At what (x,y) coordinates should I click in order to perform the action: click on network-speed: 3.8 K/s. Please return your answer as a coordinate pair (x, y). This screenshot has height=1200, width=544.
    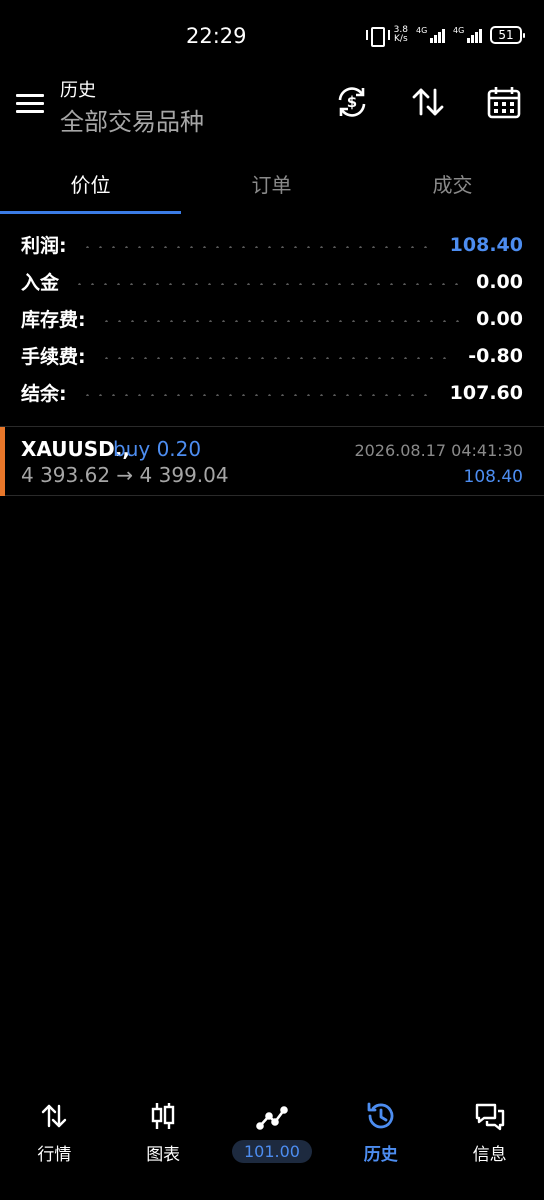
    Looking at the image, I should click on (401, 35).